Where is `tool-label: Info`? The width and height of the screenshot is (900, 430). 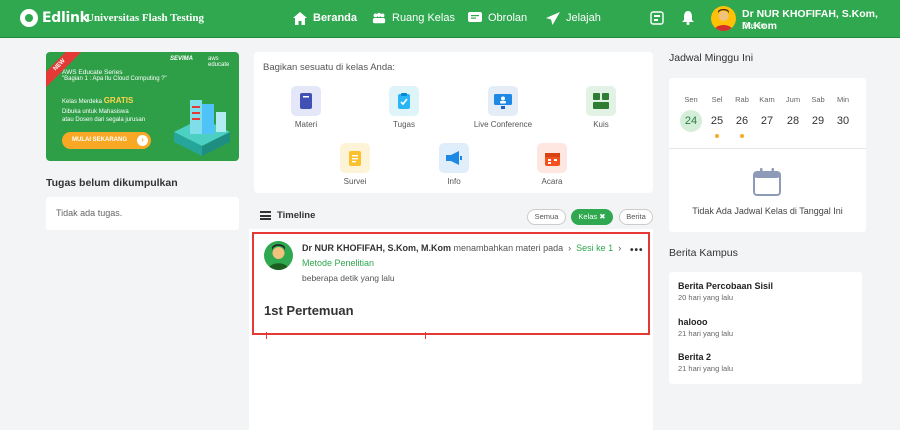 tool-label: Info is located at coordinates (454, 181).